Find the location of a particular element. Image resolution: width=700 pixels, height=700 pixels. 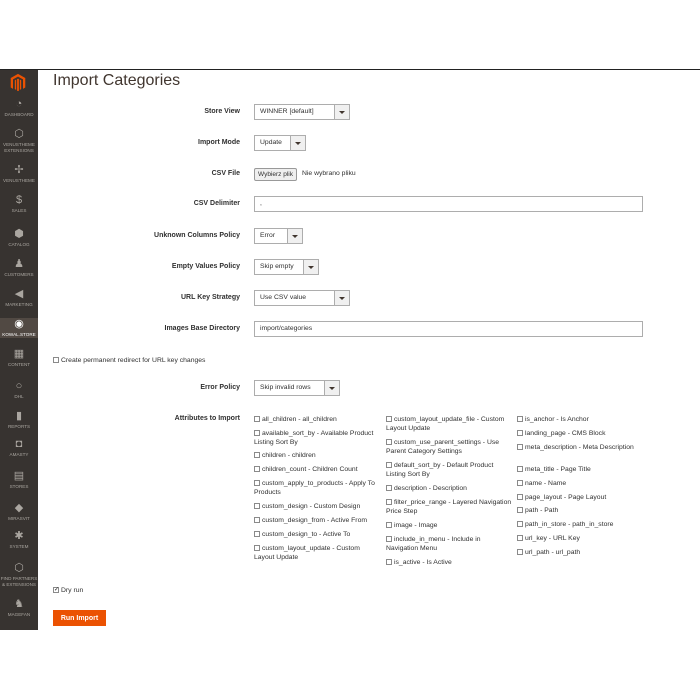

sidebar-item-stores: ▤ STORES is located at coordinates (19, 480).